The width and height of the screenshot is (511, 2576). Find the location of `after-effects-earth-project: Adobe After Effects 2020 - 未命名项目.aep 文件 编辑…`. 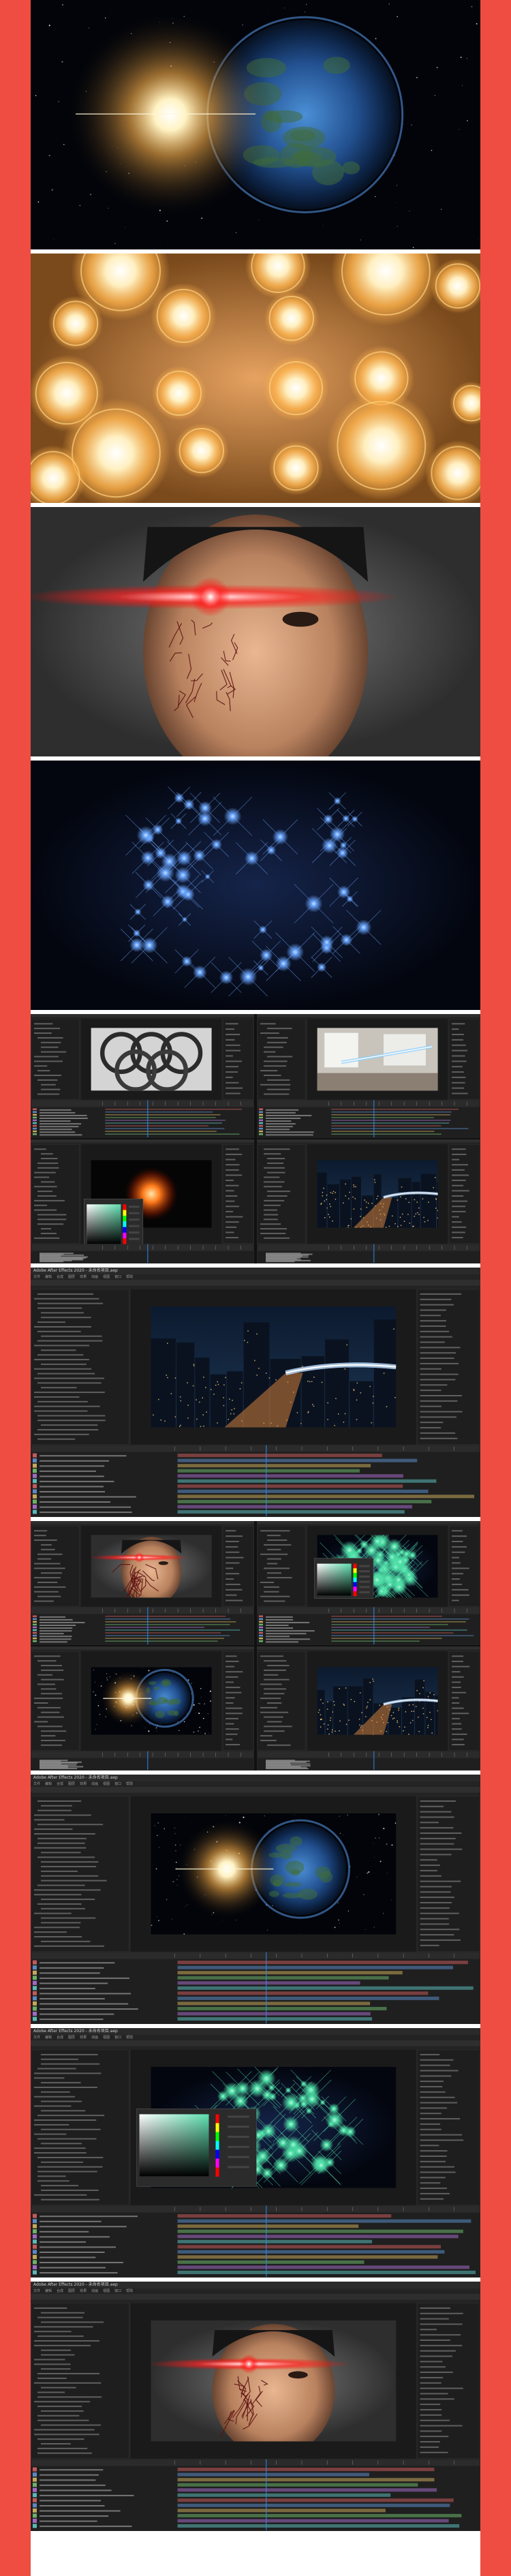

after-effects-earth-project: Adobe After Effects 2020 - 未命名项目.aep 文件 编辑… is located at coordinates (255, 1900).